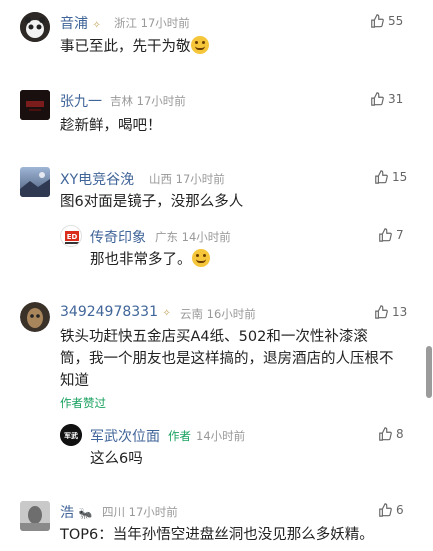  I want to click on like-count: 7, so click(400, 235).